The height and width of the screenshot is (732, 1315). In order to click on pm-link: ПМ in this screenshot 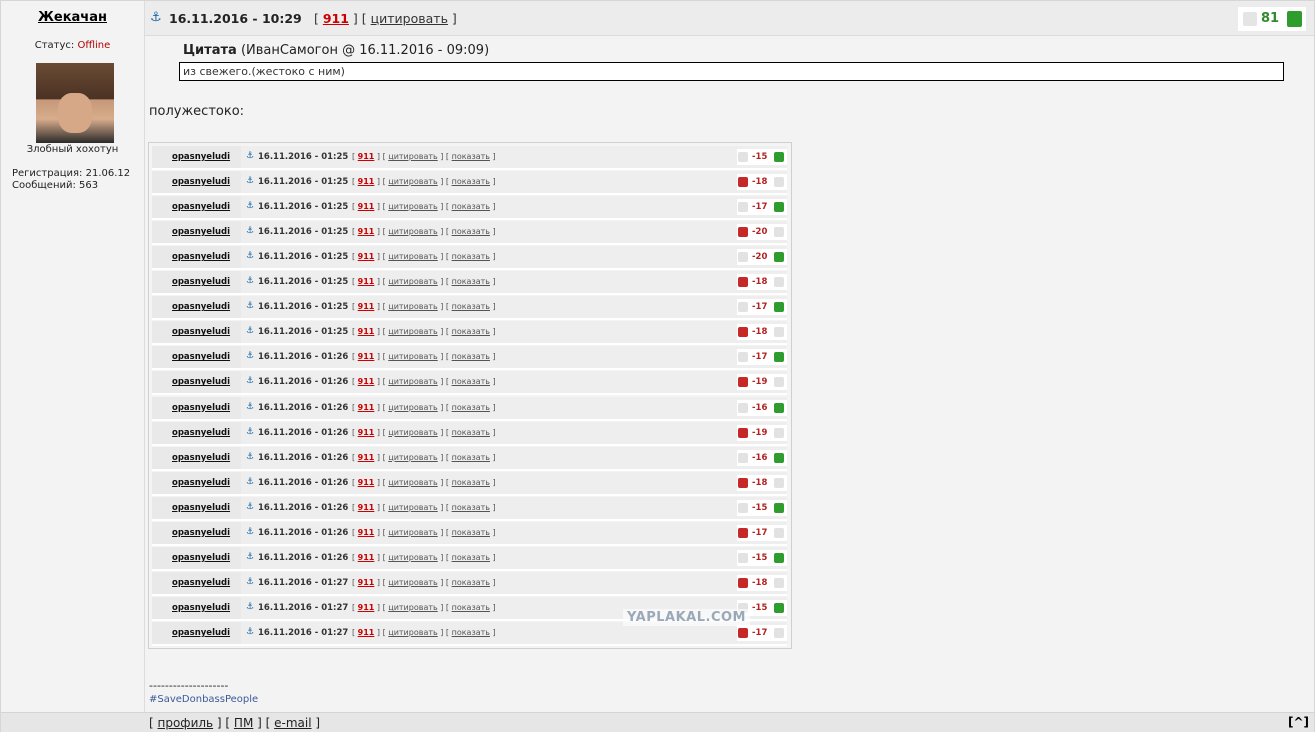, I will do `click(243, 723)`.